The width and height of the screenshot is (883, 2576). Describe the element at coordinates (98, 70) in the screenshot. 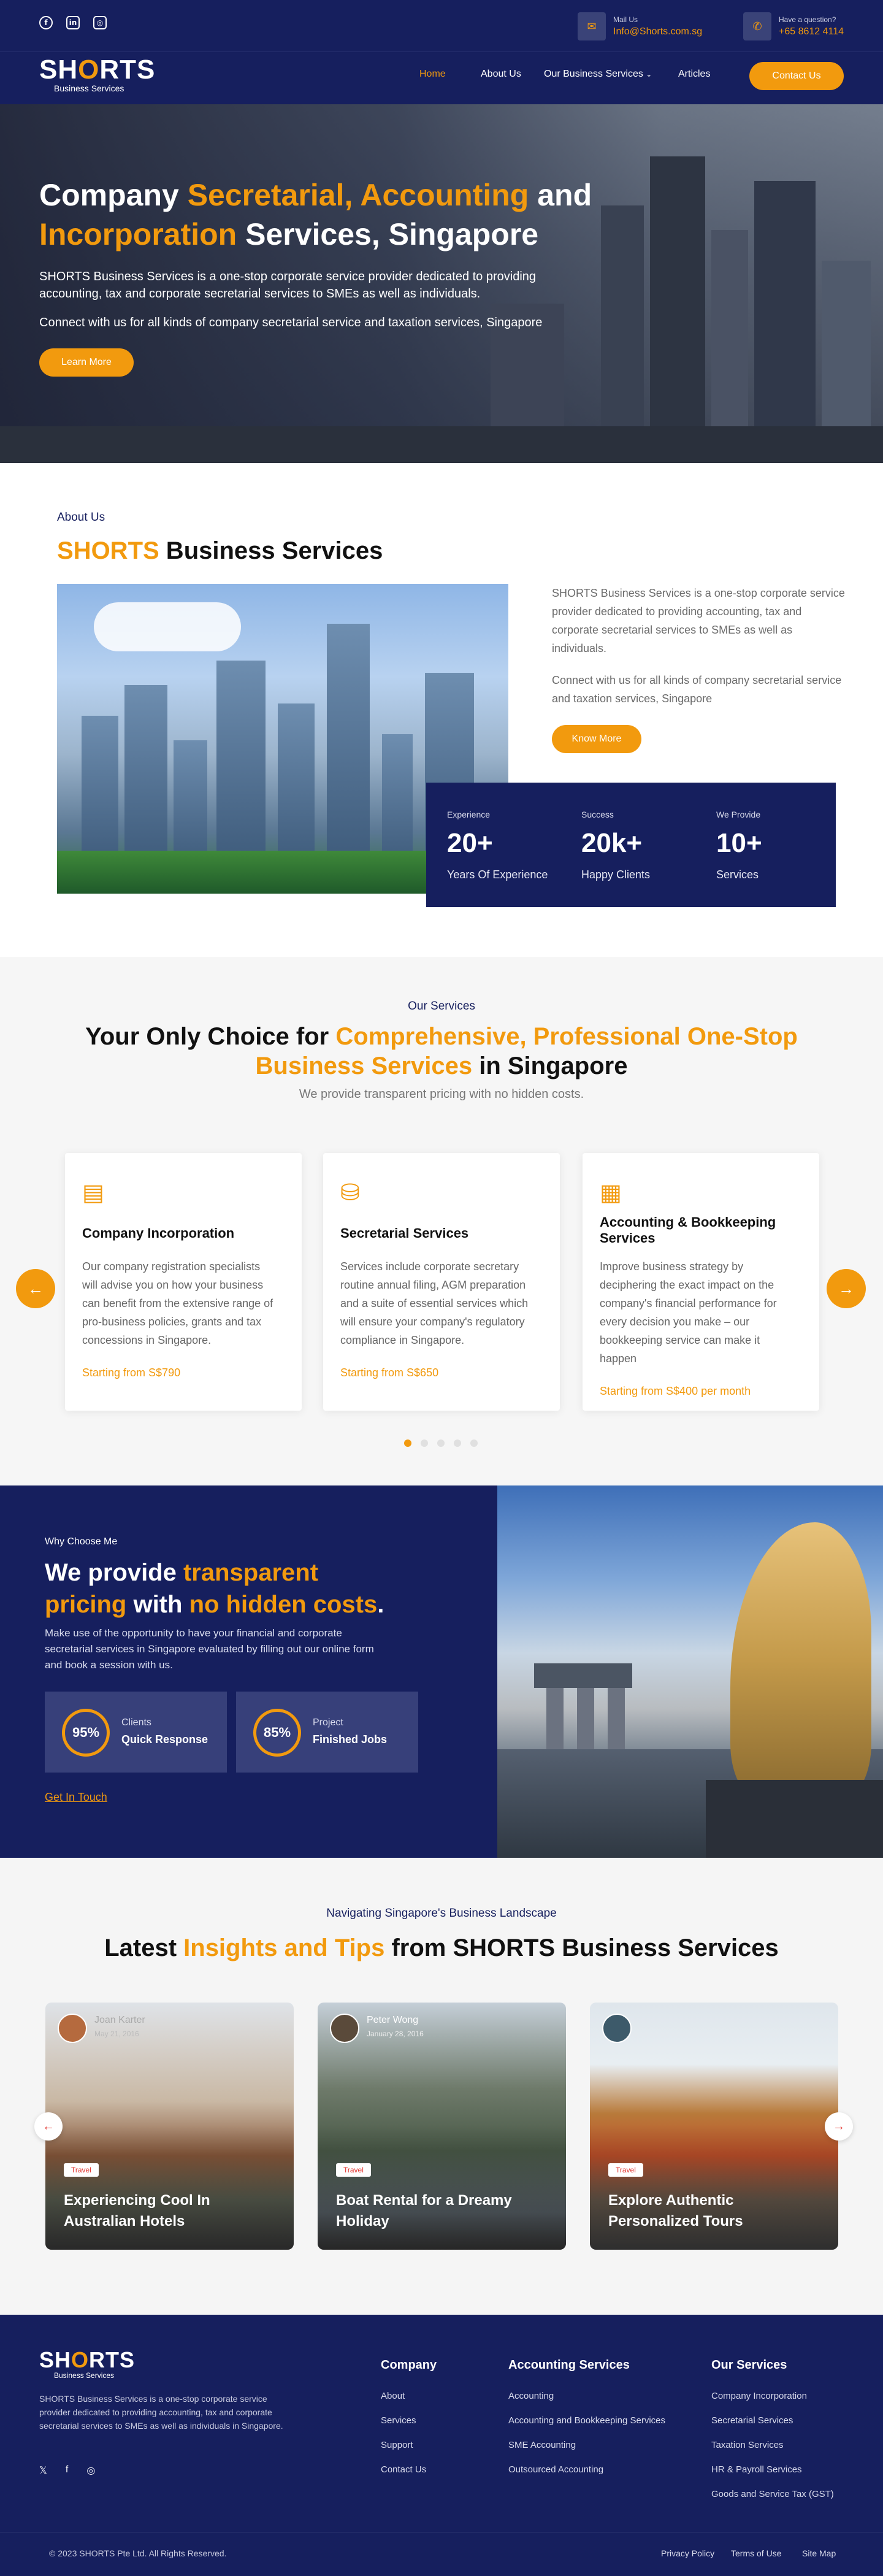

I see `logo-wordmark: SHORTS` at that location.